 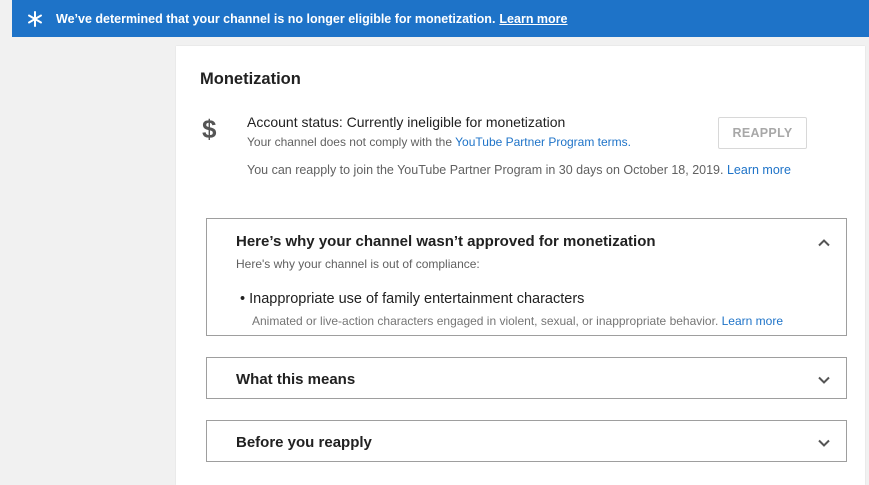 I want to click on panel-before-you-reapply: Before you reapply, so click(x=526, y=441).